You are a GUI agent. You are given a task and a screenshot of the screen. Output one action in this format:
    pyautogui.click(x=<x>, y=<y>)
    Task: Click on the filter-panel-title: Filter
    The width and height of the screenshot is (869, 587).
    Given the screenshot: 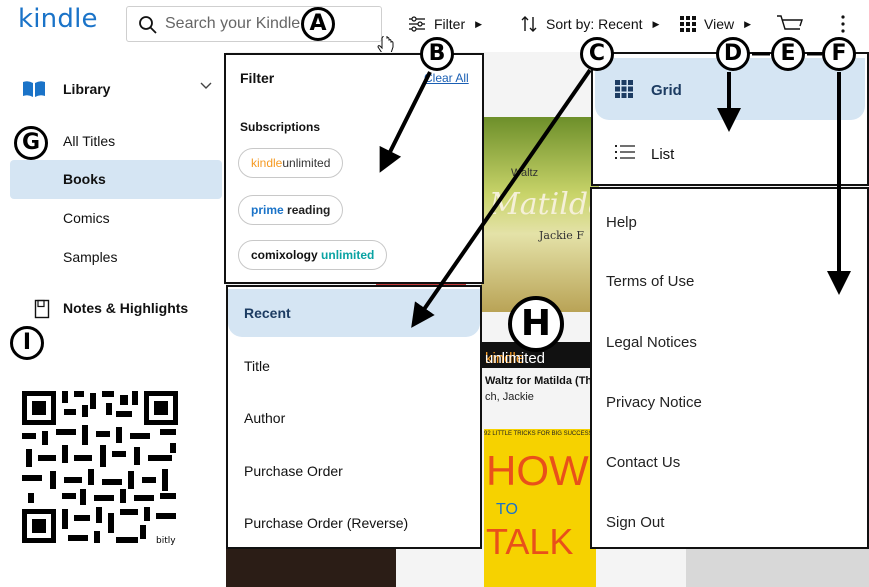 What is the action you would take?
    pyautogui.click(x=257, y=78)
    